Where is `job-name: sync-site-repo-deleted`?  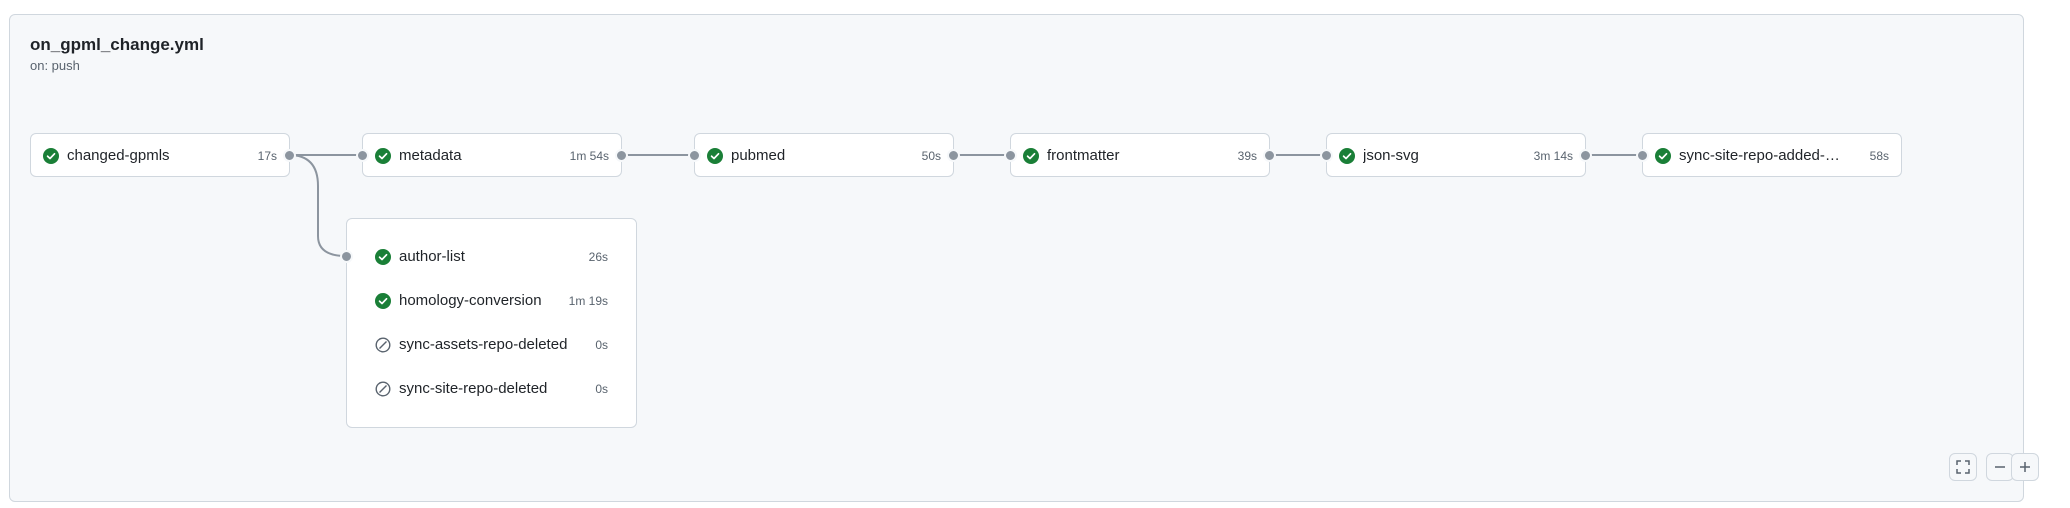
job-name: sync-site-repo-deleted is located at coordinates (473, 388).